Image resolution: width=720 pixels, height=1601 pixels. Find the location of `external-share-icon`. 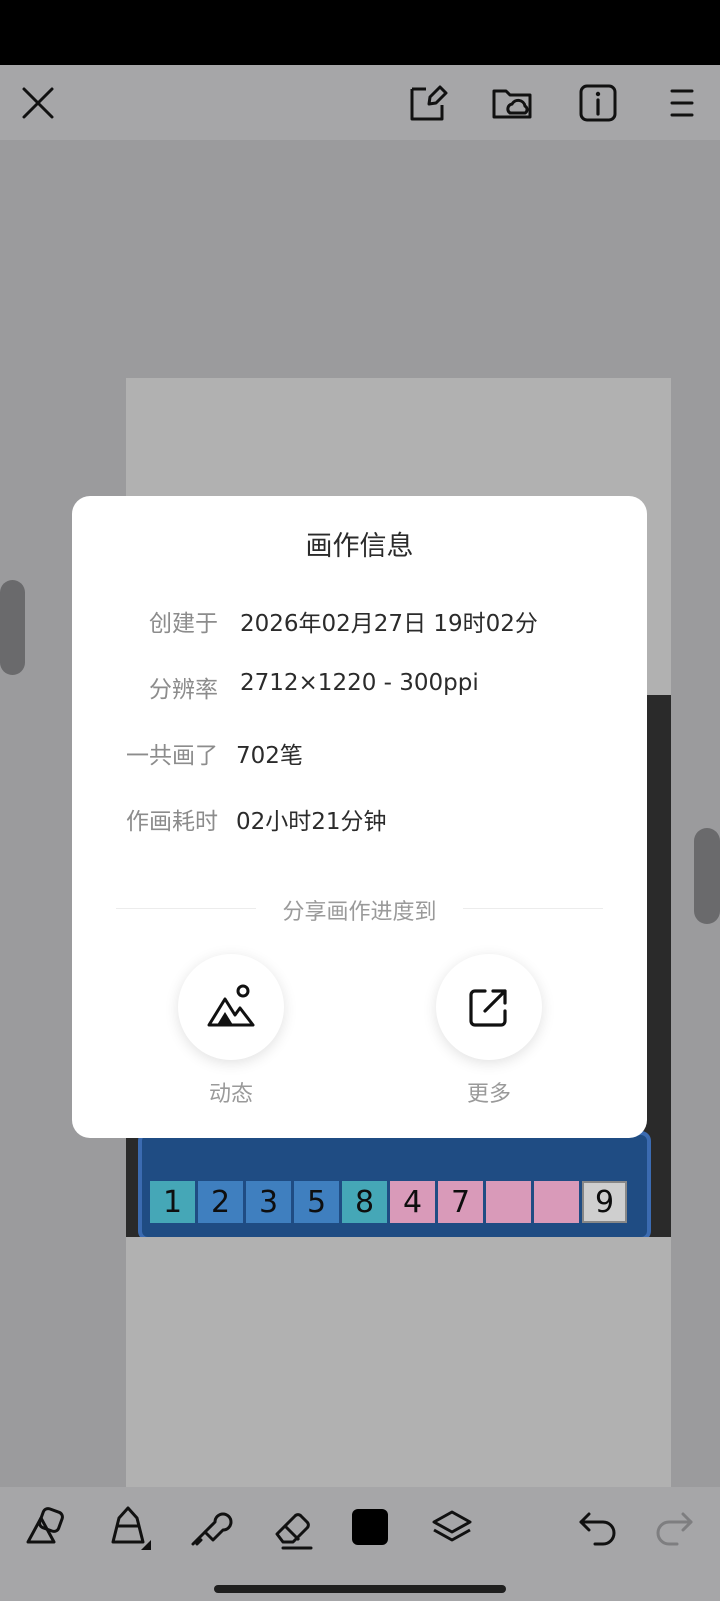

external-share-icon is located at coordinates (488, 1008).